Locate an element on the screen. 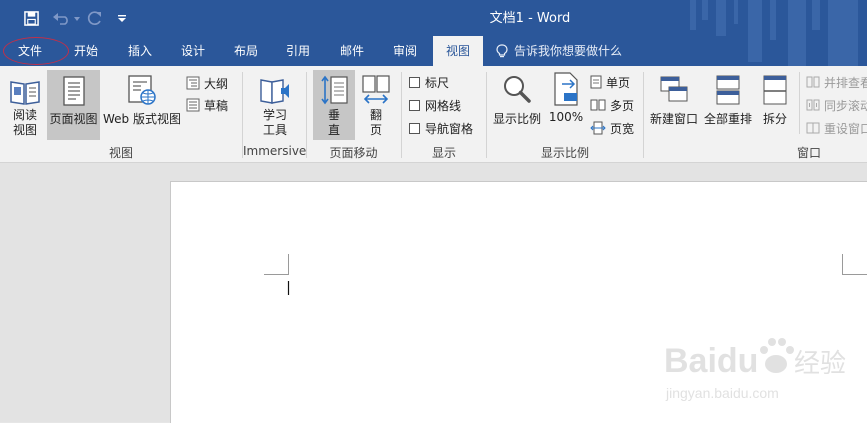 The image size is (867, 423). learning-tools-label: 学习 工具 is located at coordinates (274, 122).